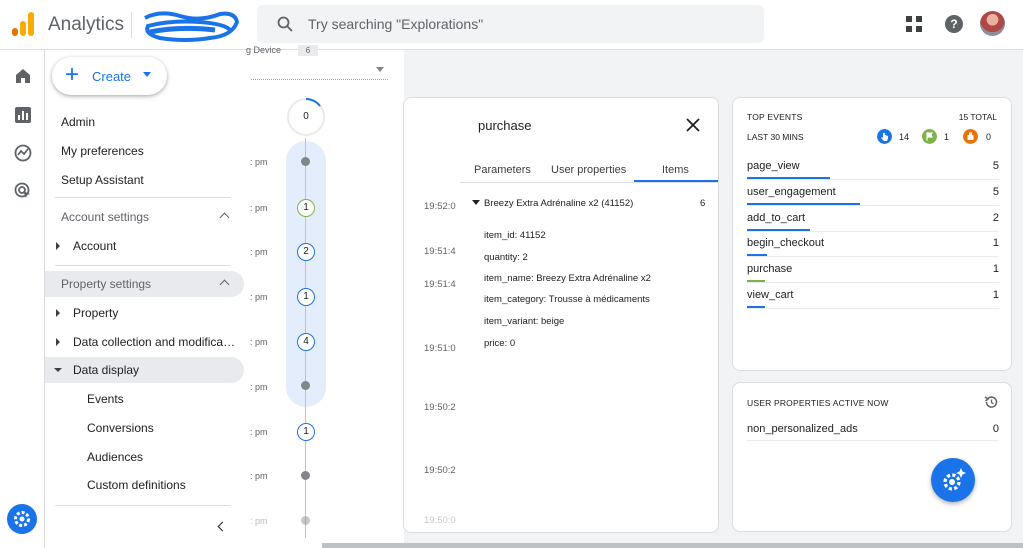 This screenshot has height=548, width=1023. I want to click on event-time: 19:50:2, so click(440, 470).